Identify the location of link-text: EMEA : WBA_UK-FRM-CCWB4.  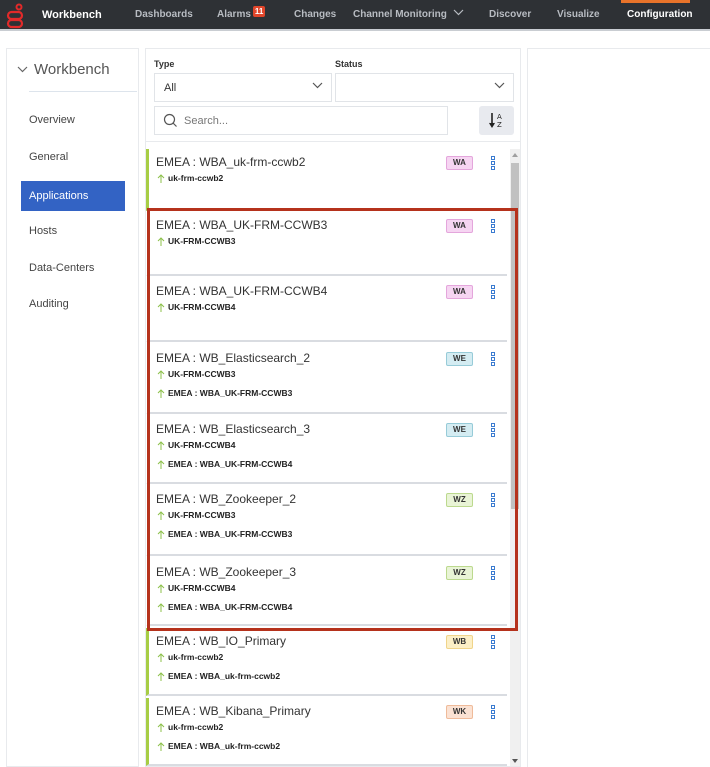
(230, 607).